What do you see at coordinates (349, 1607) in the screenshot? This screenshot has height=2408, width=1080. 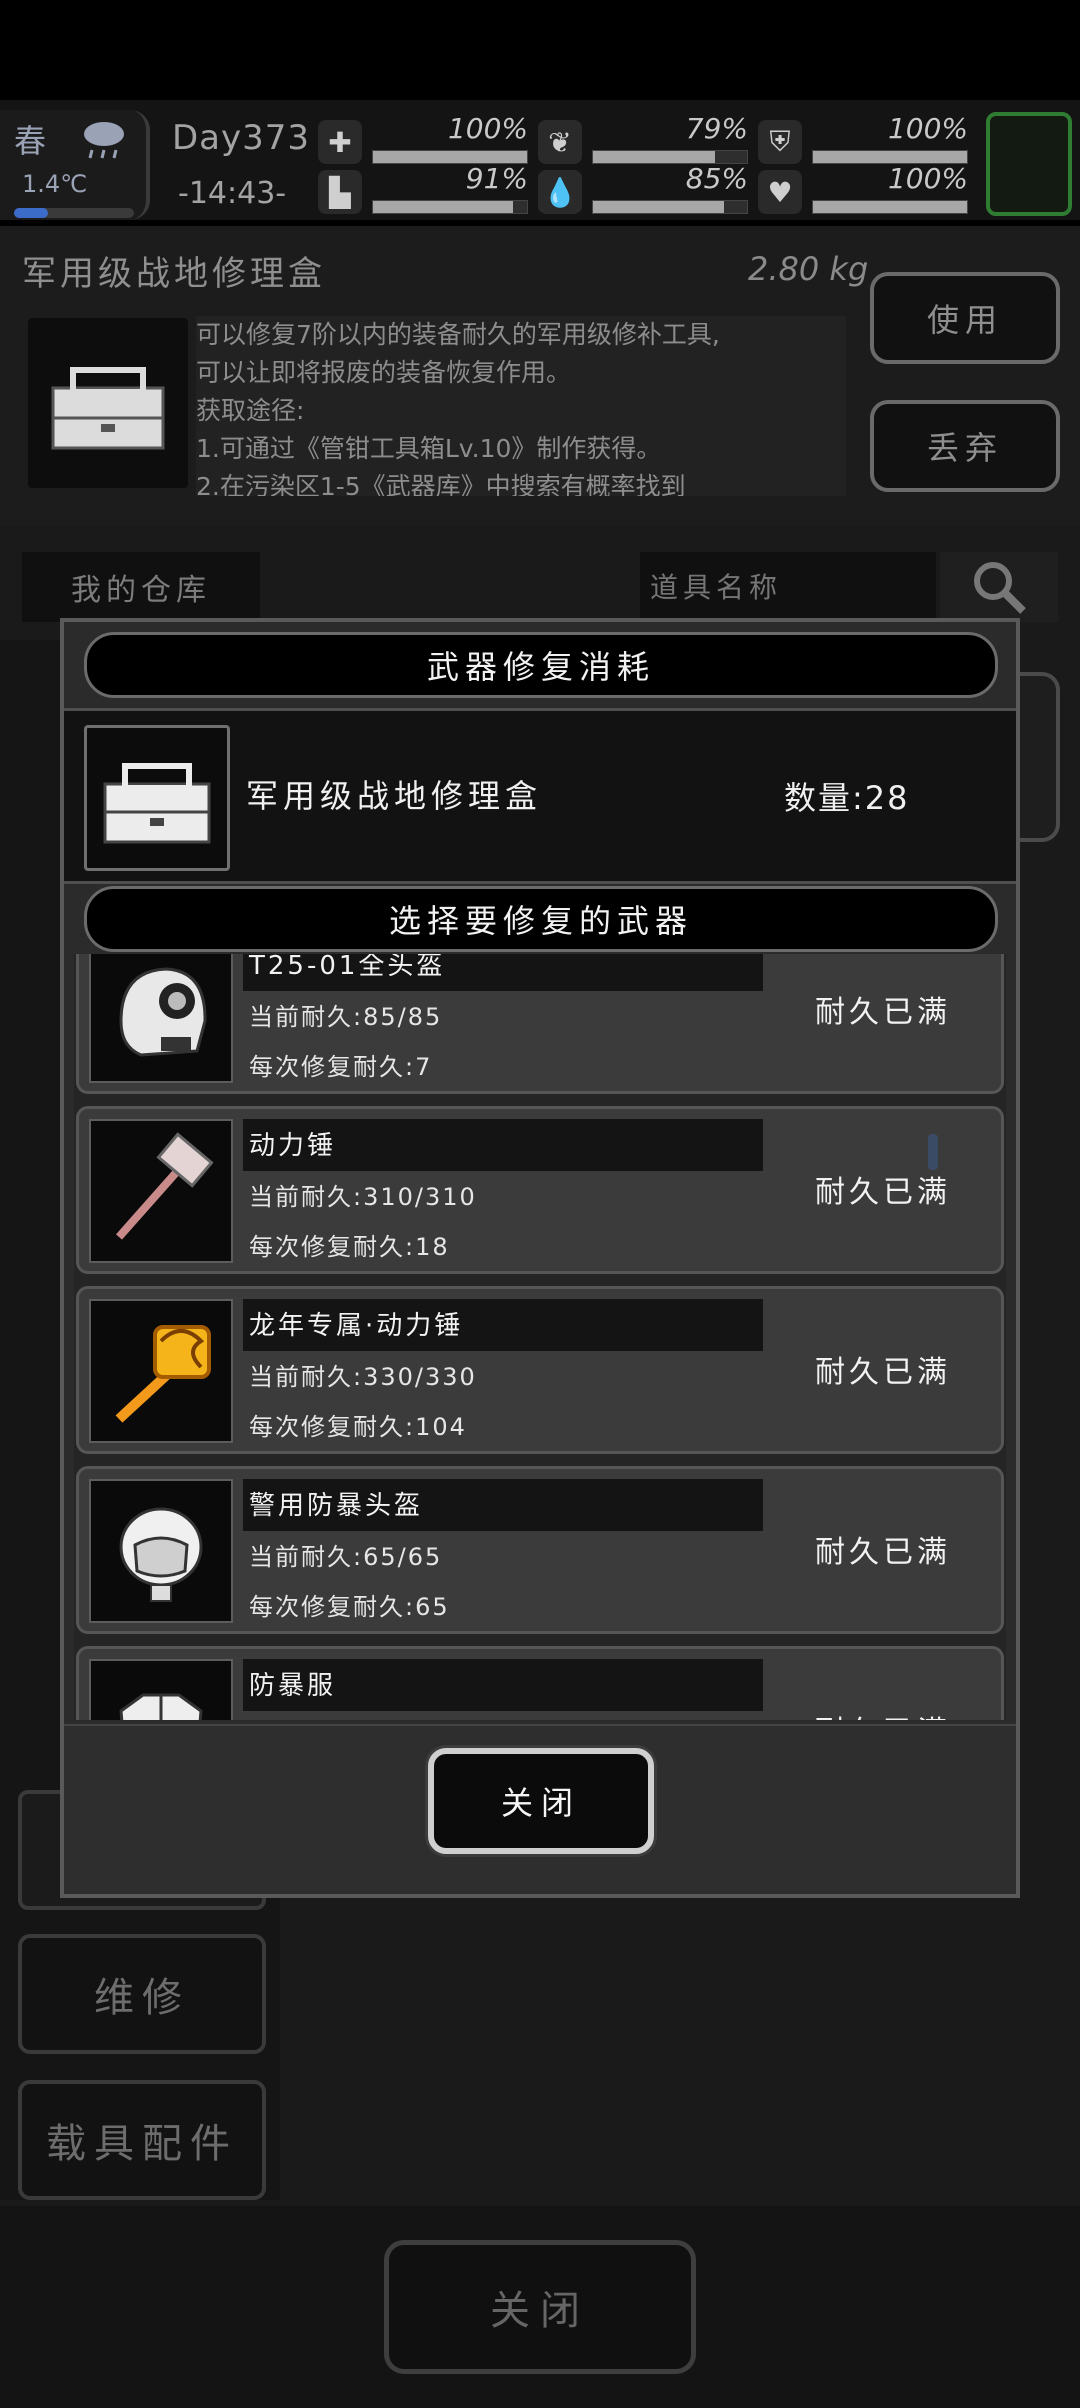 I see `repair-amount: 每次修复耐久:65` at bounding box center [349, 1607].